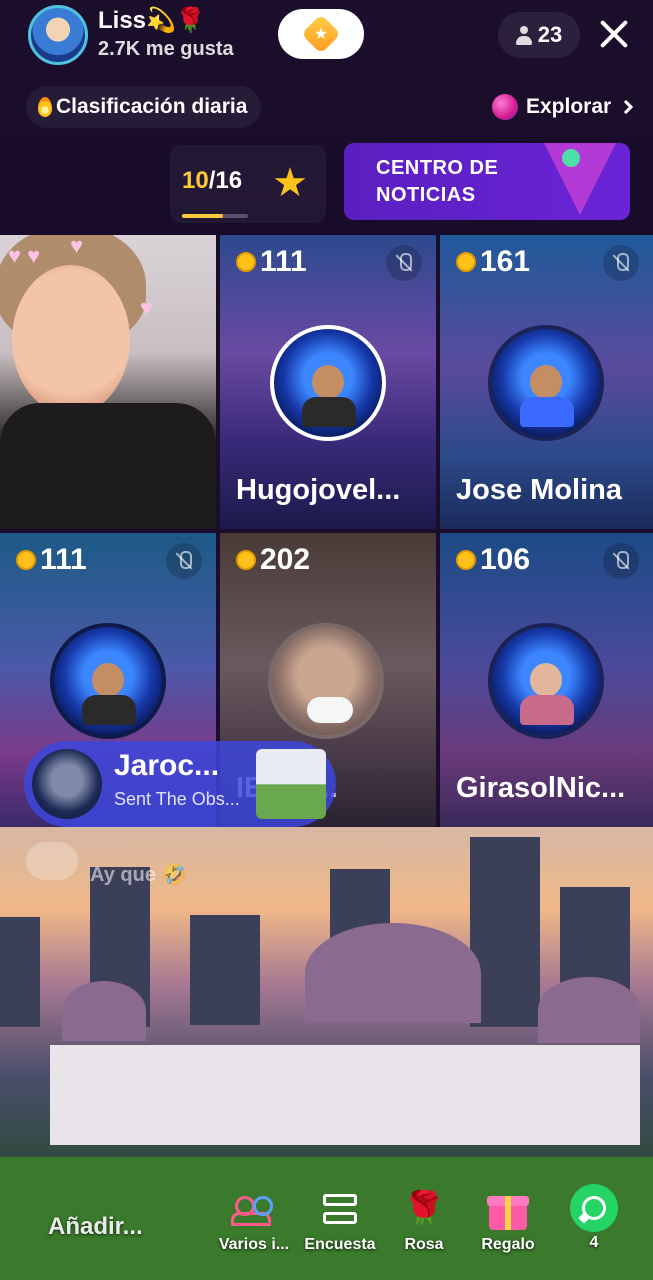  What do you see at coordinates (152, 106) in the screenshot?
I see `daily-ranking-label: Clasificación diaria` at bounding box center [152, 106].